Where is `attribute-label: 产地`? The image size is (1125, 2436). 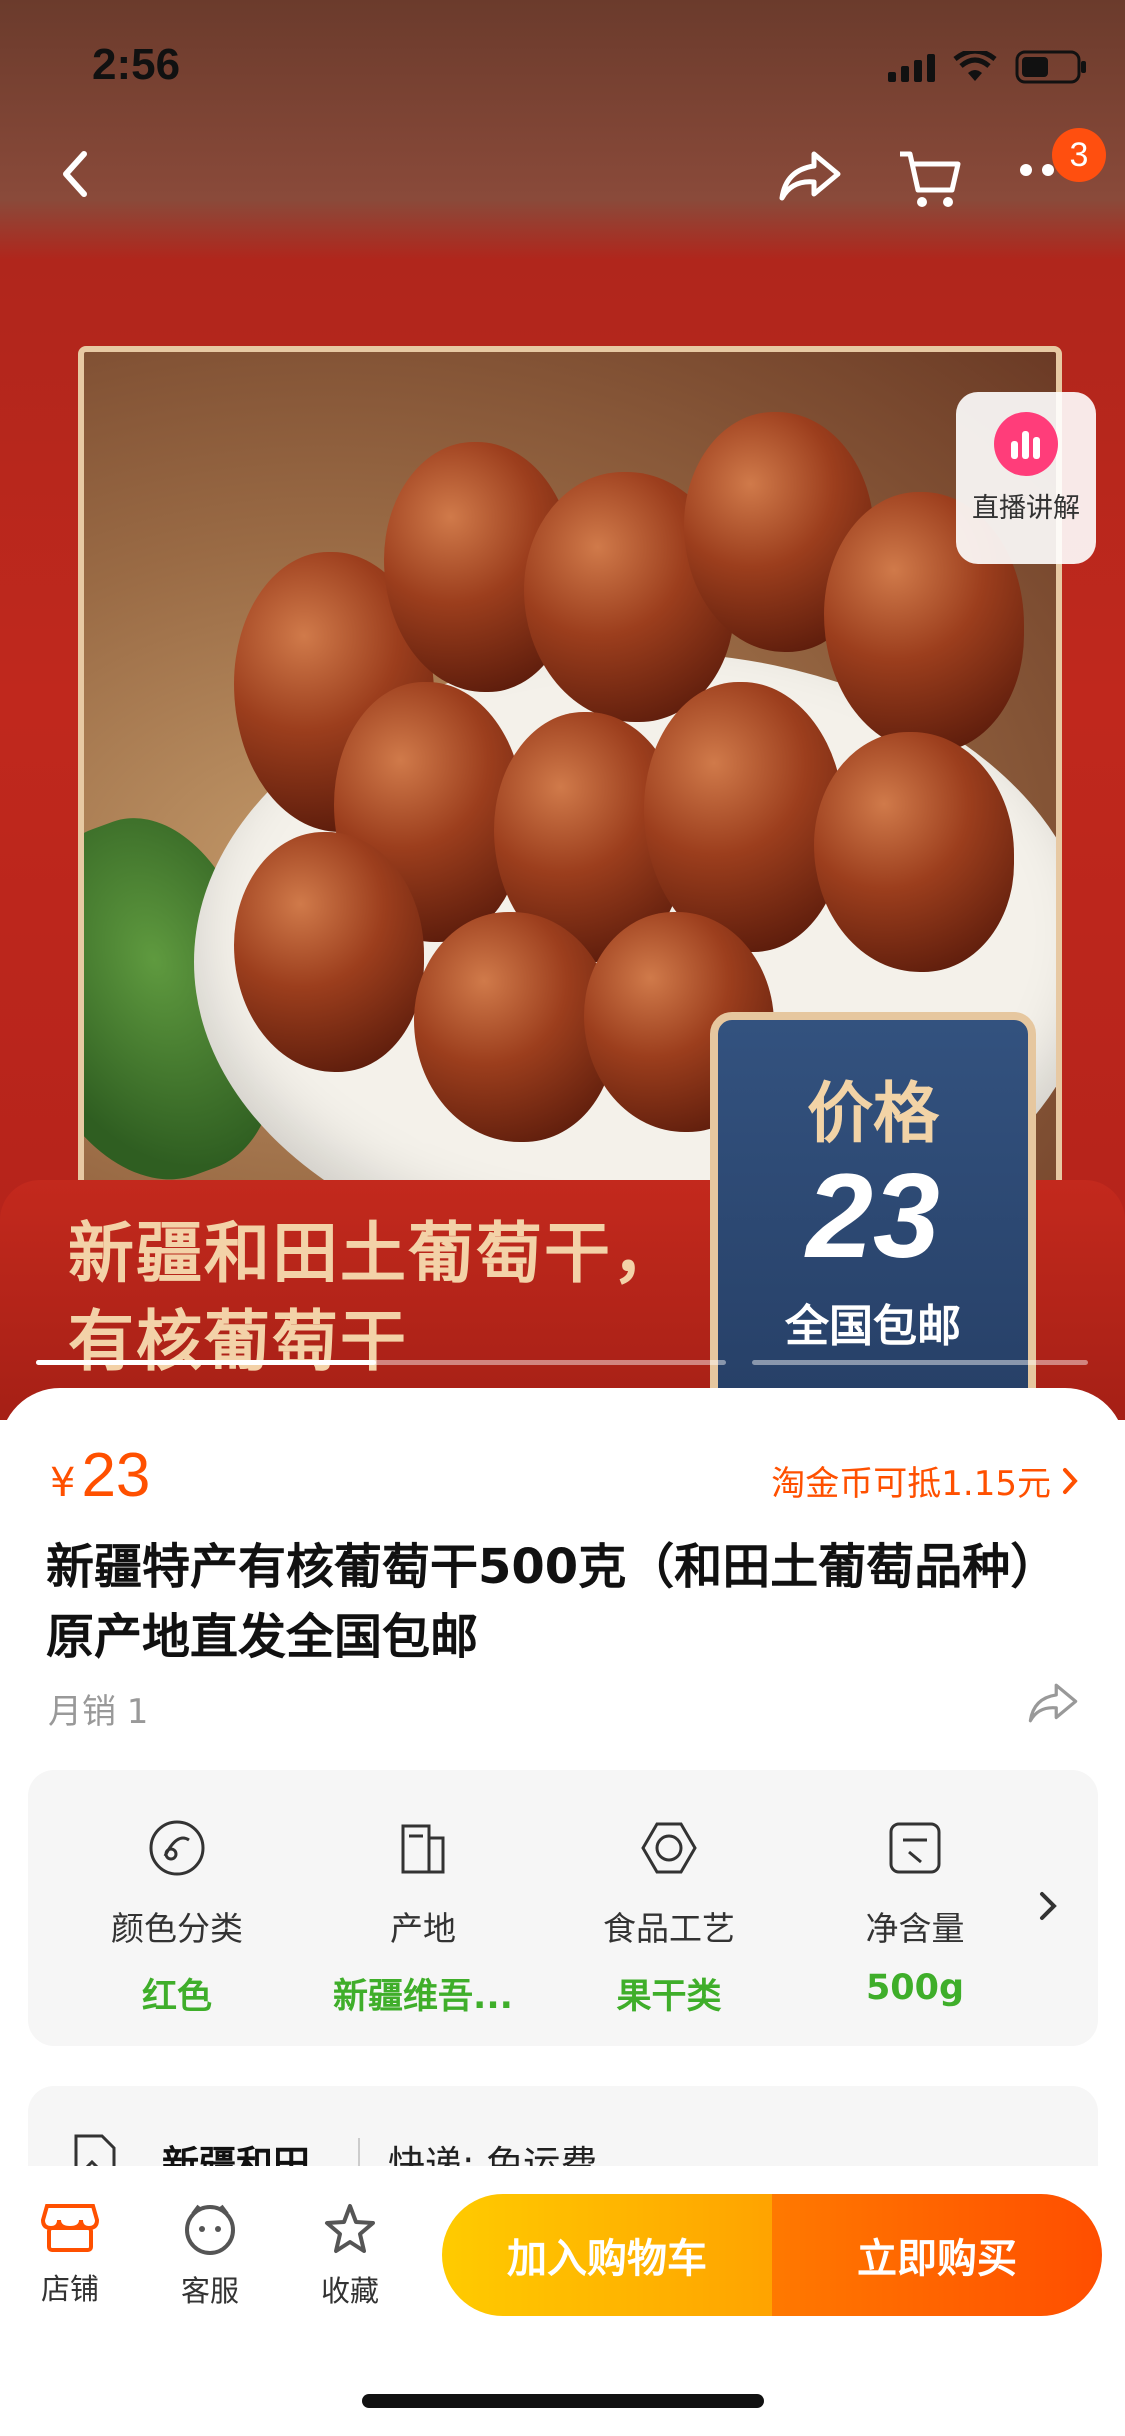
attribute-label: 产地 is located at coordinates (423, 1928).